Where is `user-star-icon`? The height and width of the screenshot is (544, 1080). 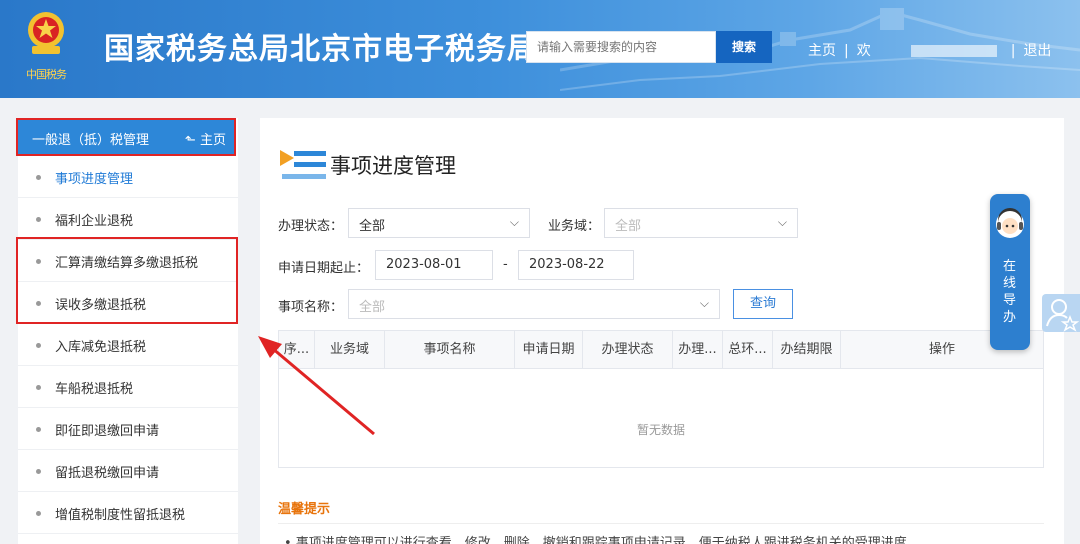
user-star-icon is located at coordinates (1063, 315).